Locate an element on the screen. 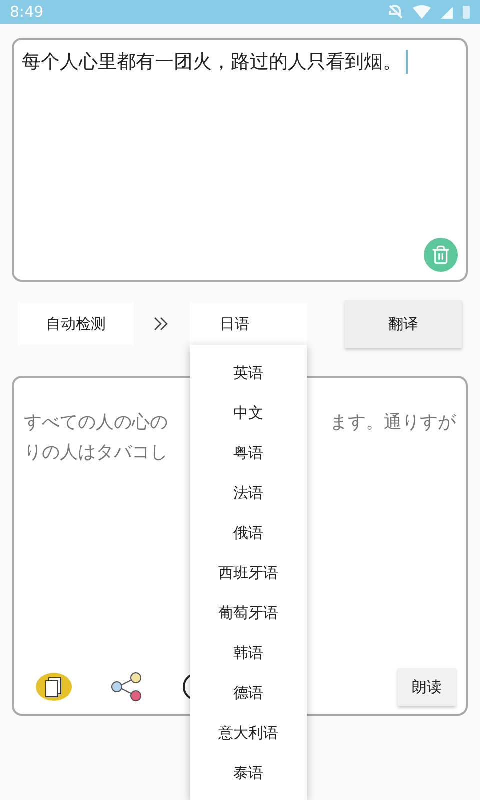 The width and height of the screenshot is (480, 800). language-option: 西班牙语 is located at coordinates (248, 573).